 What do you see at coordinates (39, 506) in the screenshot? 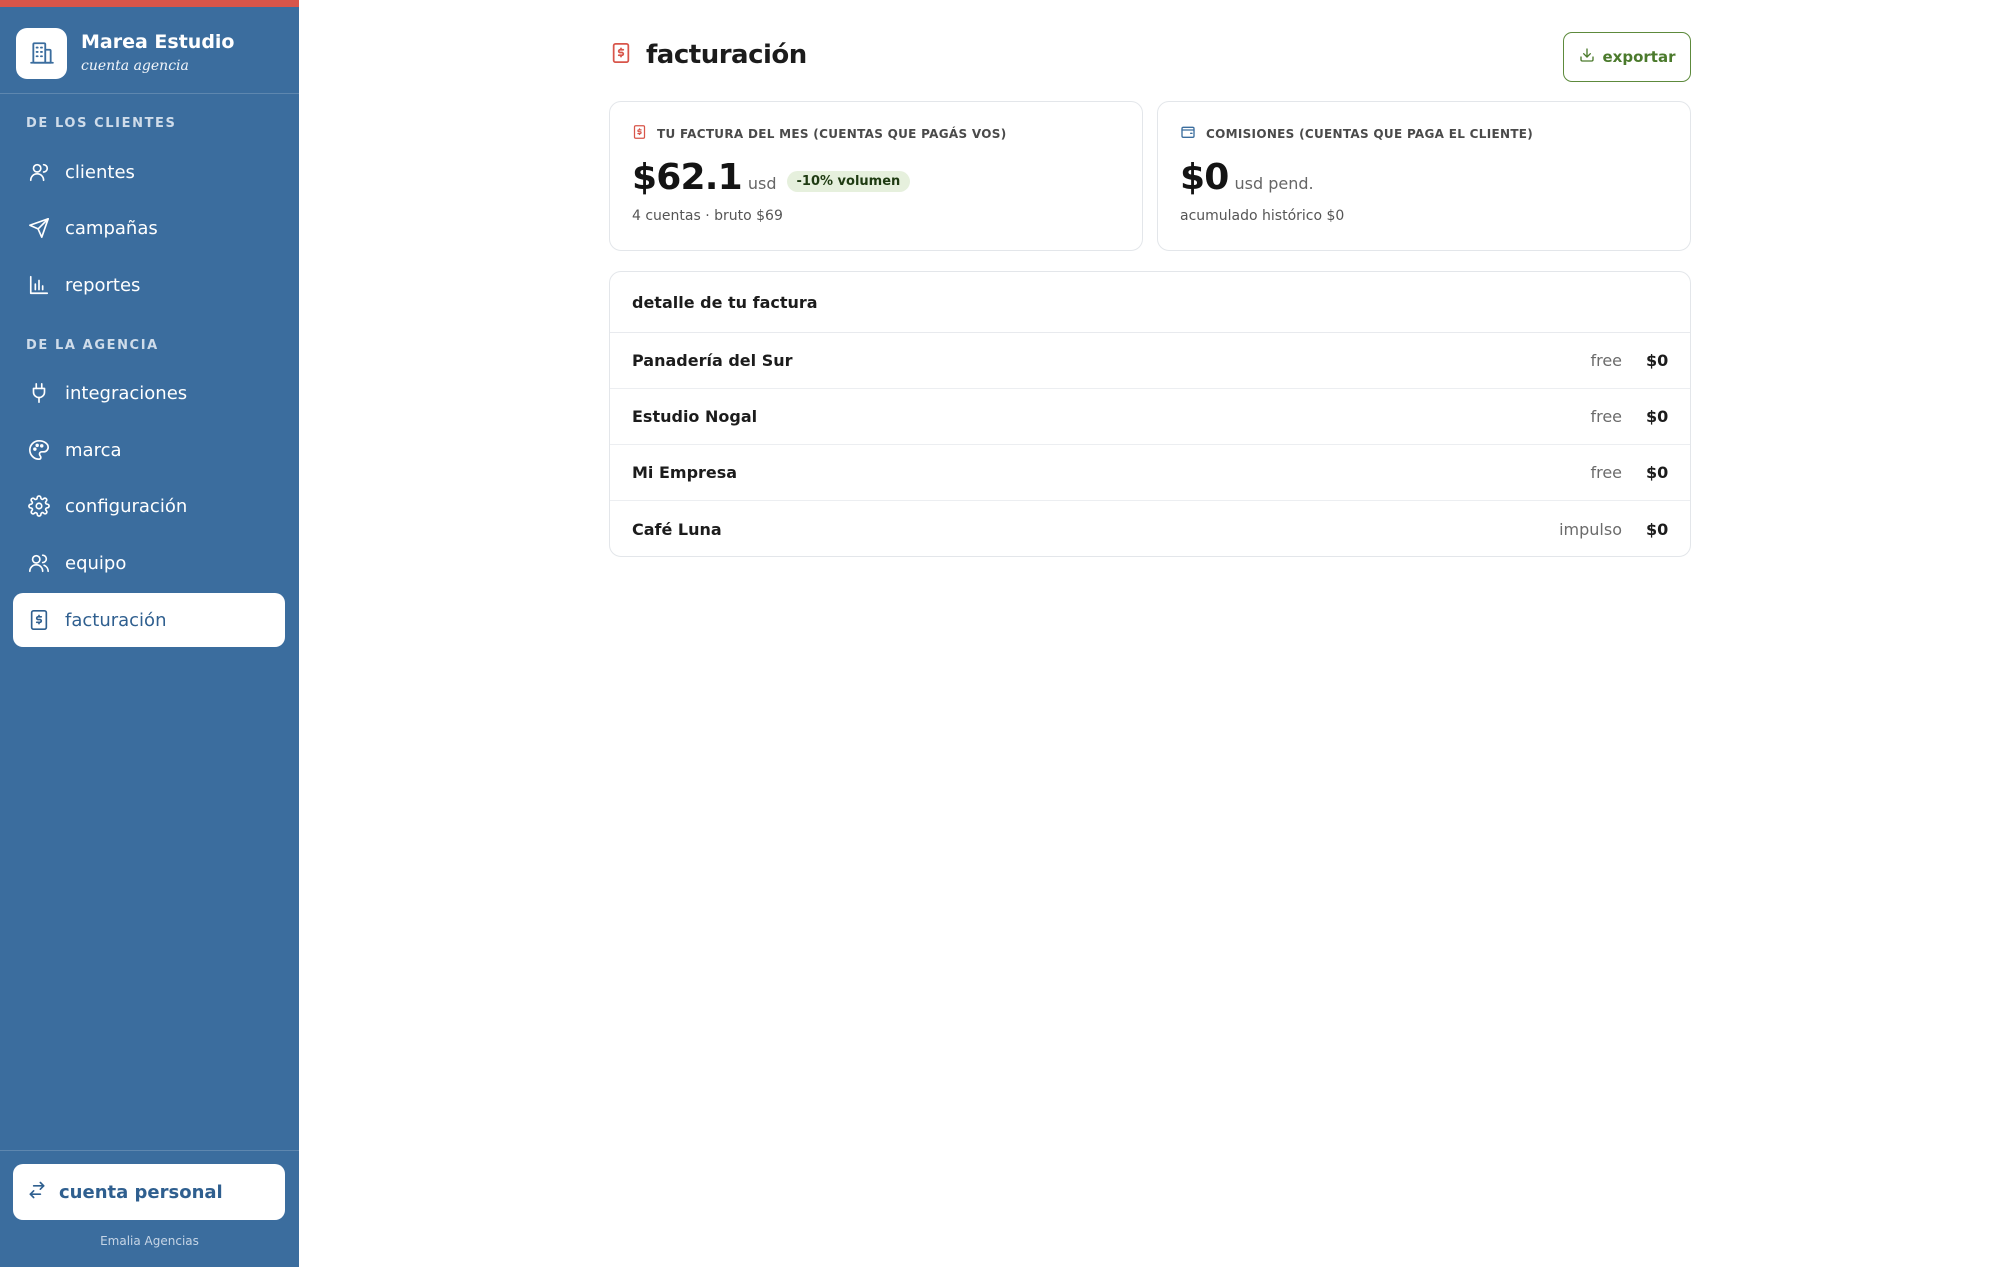
I see `gear-icon` at bounding box center [39, 506].